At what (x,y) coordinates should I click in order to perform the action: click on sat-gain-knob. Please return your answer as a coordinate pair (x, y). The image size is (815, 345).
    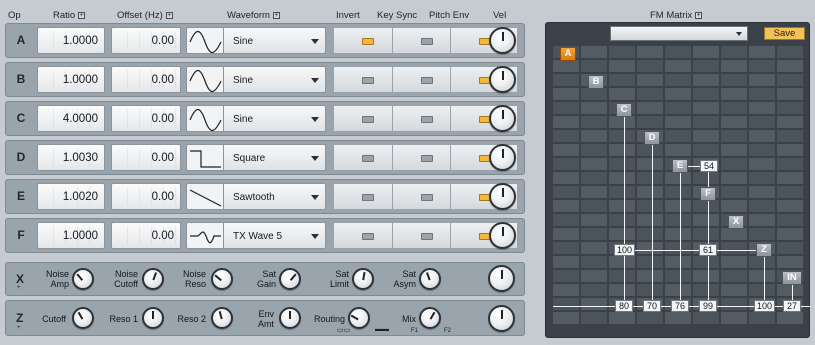
    Looking at the image, I should click on (290, 279).